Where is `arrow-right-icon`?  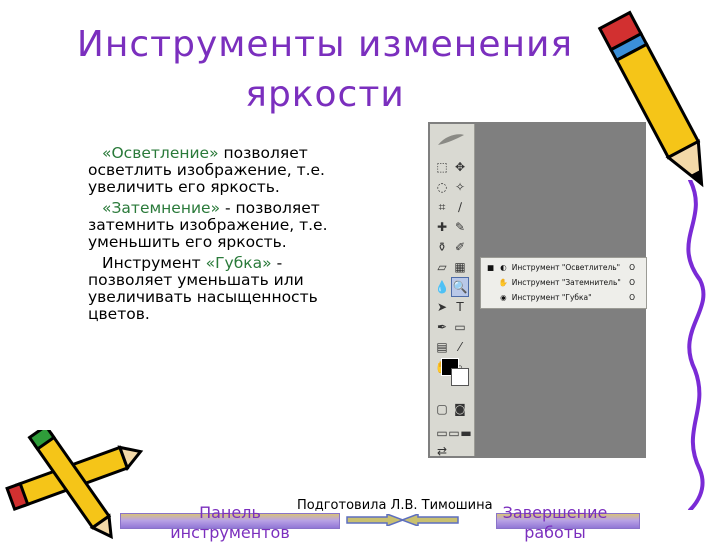
arrow-right-icon is located at coordinates (375, 520).